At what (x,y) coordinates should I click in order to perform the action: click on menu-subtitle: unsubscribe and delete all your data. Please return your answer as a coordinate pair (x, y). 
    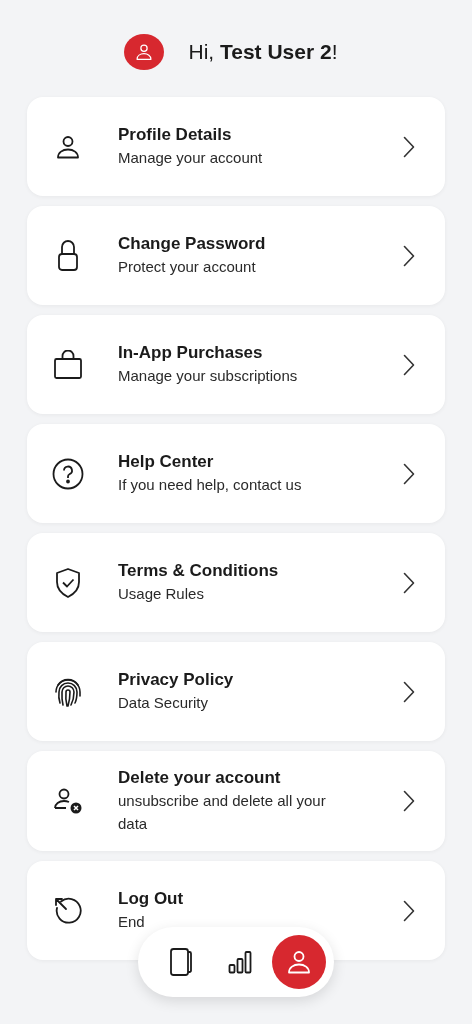
    Looking at the image, I should click on (222, 812).